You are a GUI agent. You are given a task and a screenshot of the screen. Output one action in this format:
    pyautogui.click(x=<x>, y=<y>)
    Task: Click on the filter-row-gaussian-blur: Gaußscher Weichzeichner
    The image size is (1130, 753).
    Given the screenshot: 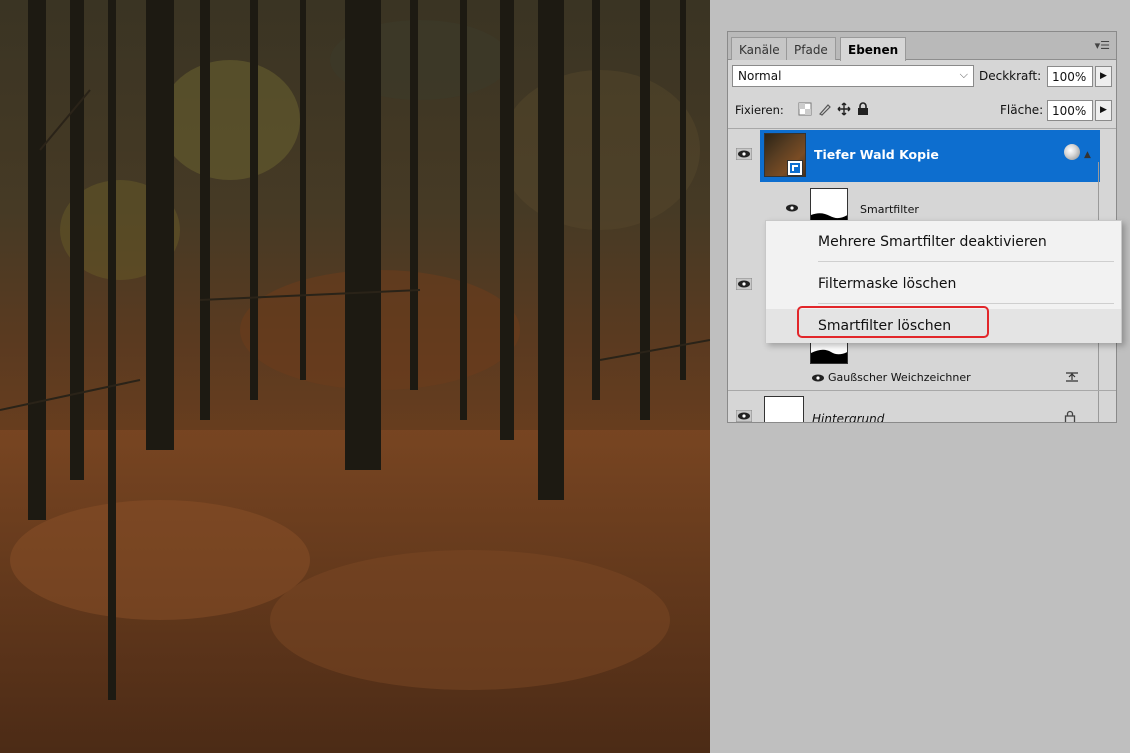 What is the action you would take?
    pyautogui.click(x=960, y=378)
    